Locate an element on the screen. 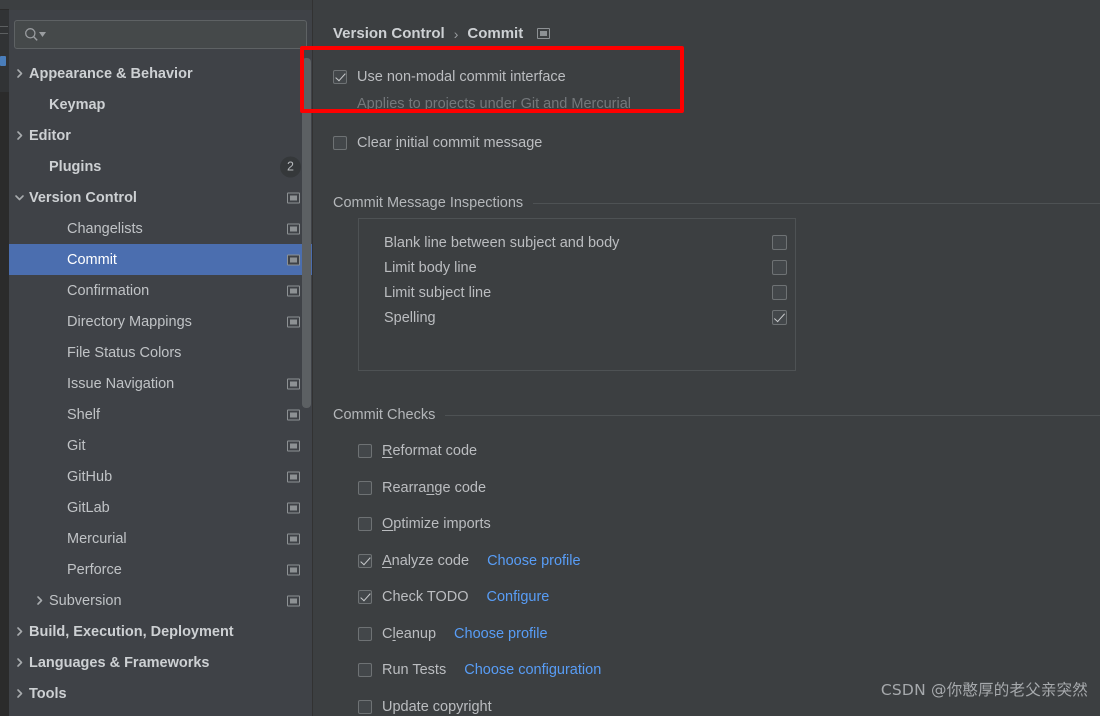  settings-search-box is located at coordinates (160, 34).